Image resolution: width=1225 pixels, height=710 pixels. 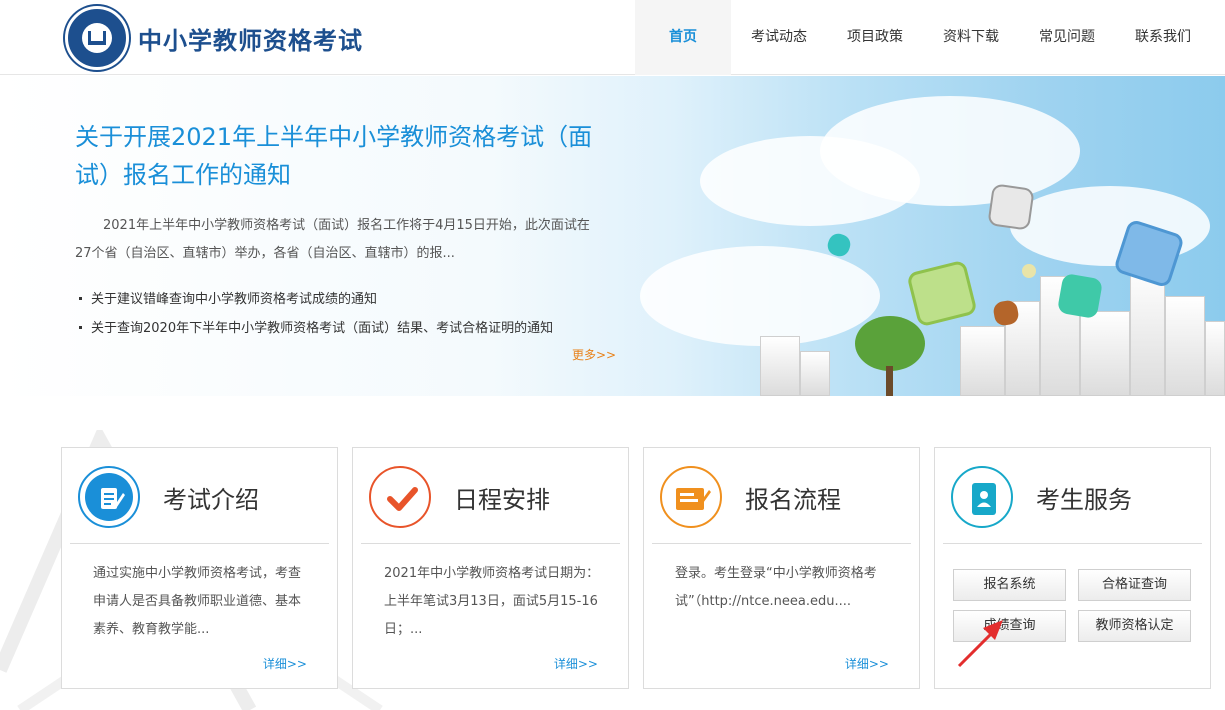 What do you see at coordinates (1009, 585) in the screenshot?
I see `registration-system-button: 报名系统` at bounding box center [1009, 585].